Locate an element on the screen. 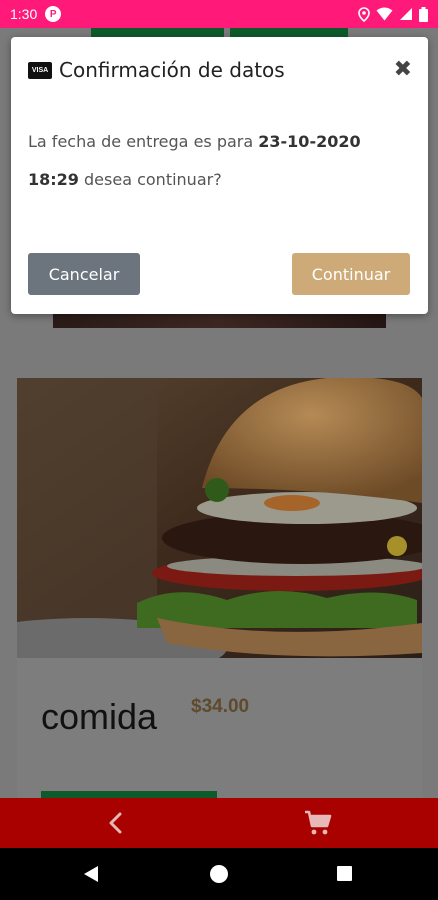 Image resolution: width=438 pixels, height=900 pixels. close-icon: ✖ is located at coordinates (403, 70).